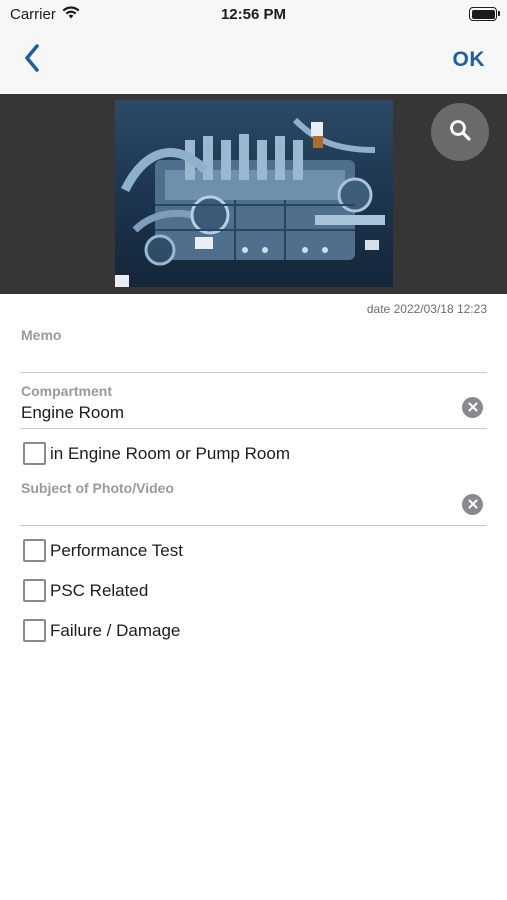  Describe the element at coordinates (116, 550) in the screenshot. I see `performance-test-label: Performance Test` at that location.